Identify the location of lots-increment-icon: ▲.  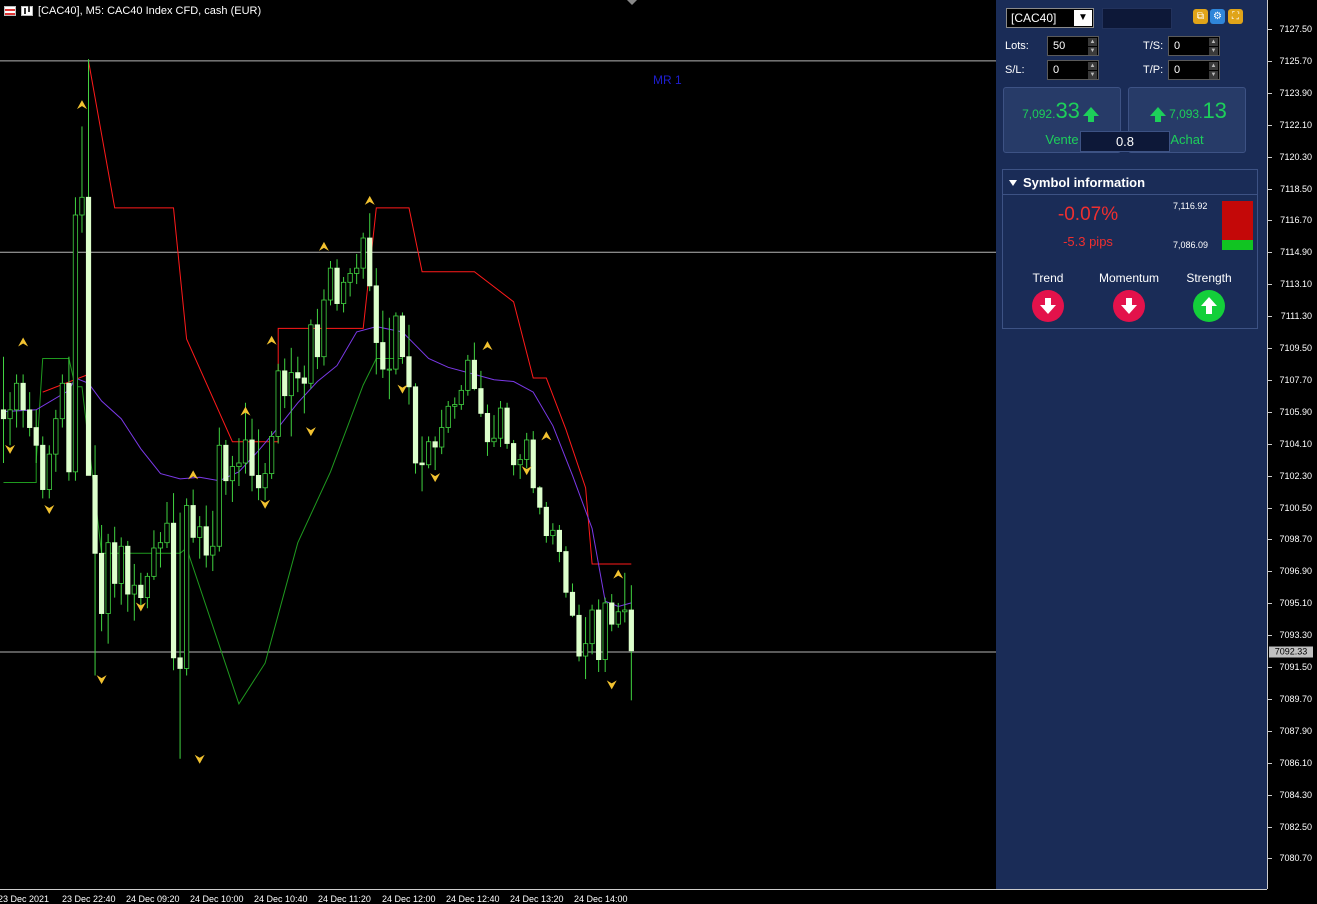
(1092, 42).